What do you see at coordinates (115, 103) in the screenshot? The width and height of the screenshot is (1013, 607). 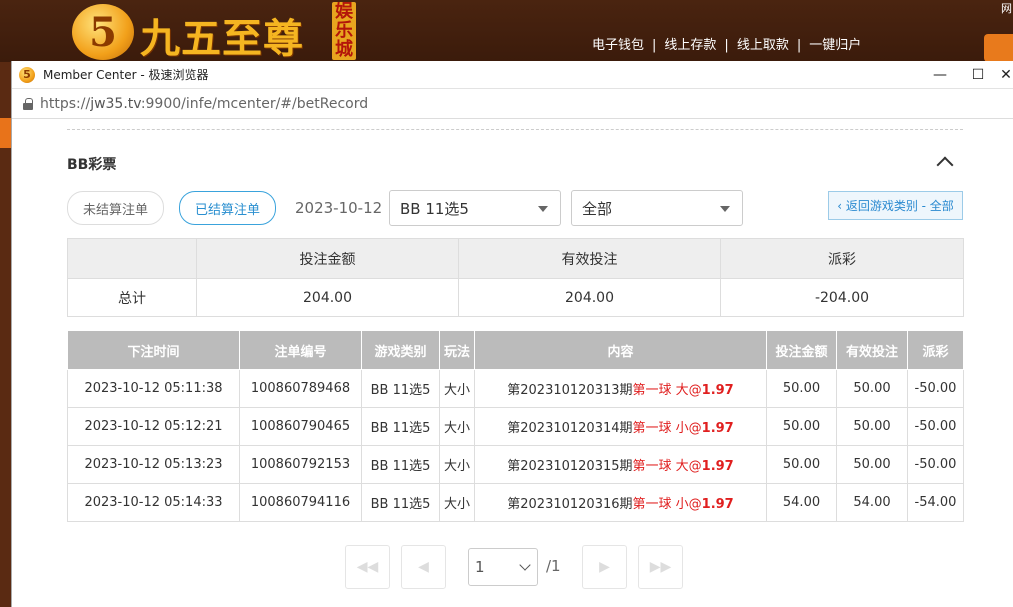 I see `url-host: jw35.tv` at bounding box center [115, 103].